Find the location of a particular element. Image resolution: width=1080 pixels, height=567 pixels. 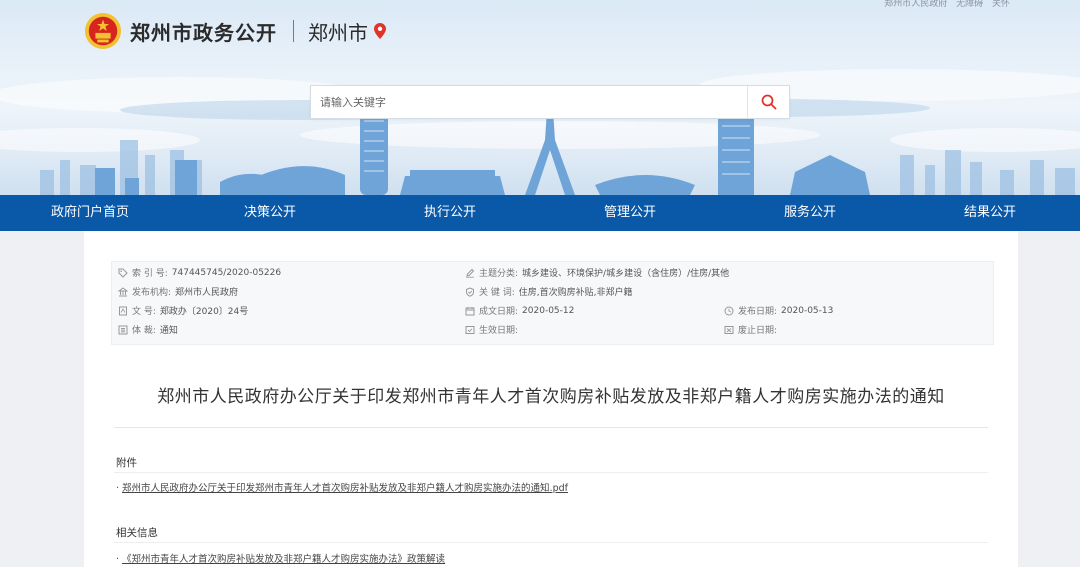

nav-item-management: 管理公开 is located at coordinates (630, 213).